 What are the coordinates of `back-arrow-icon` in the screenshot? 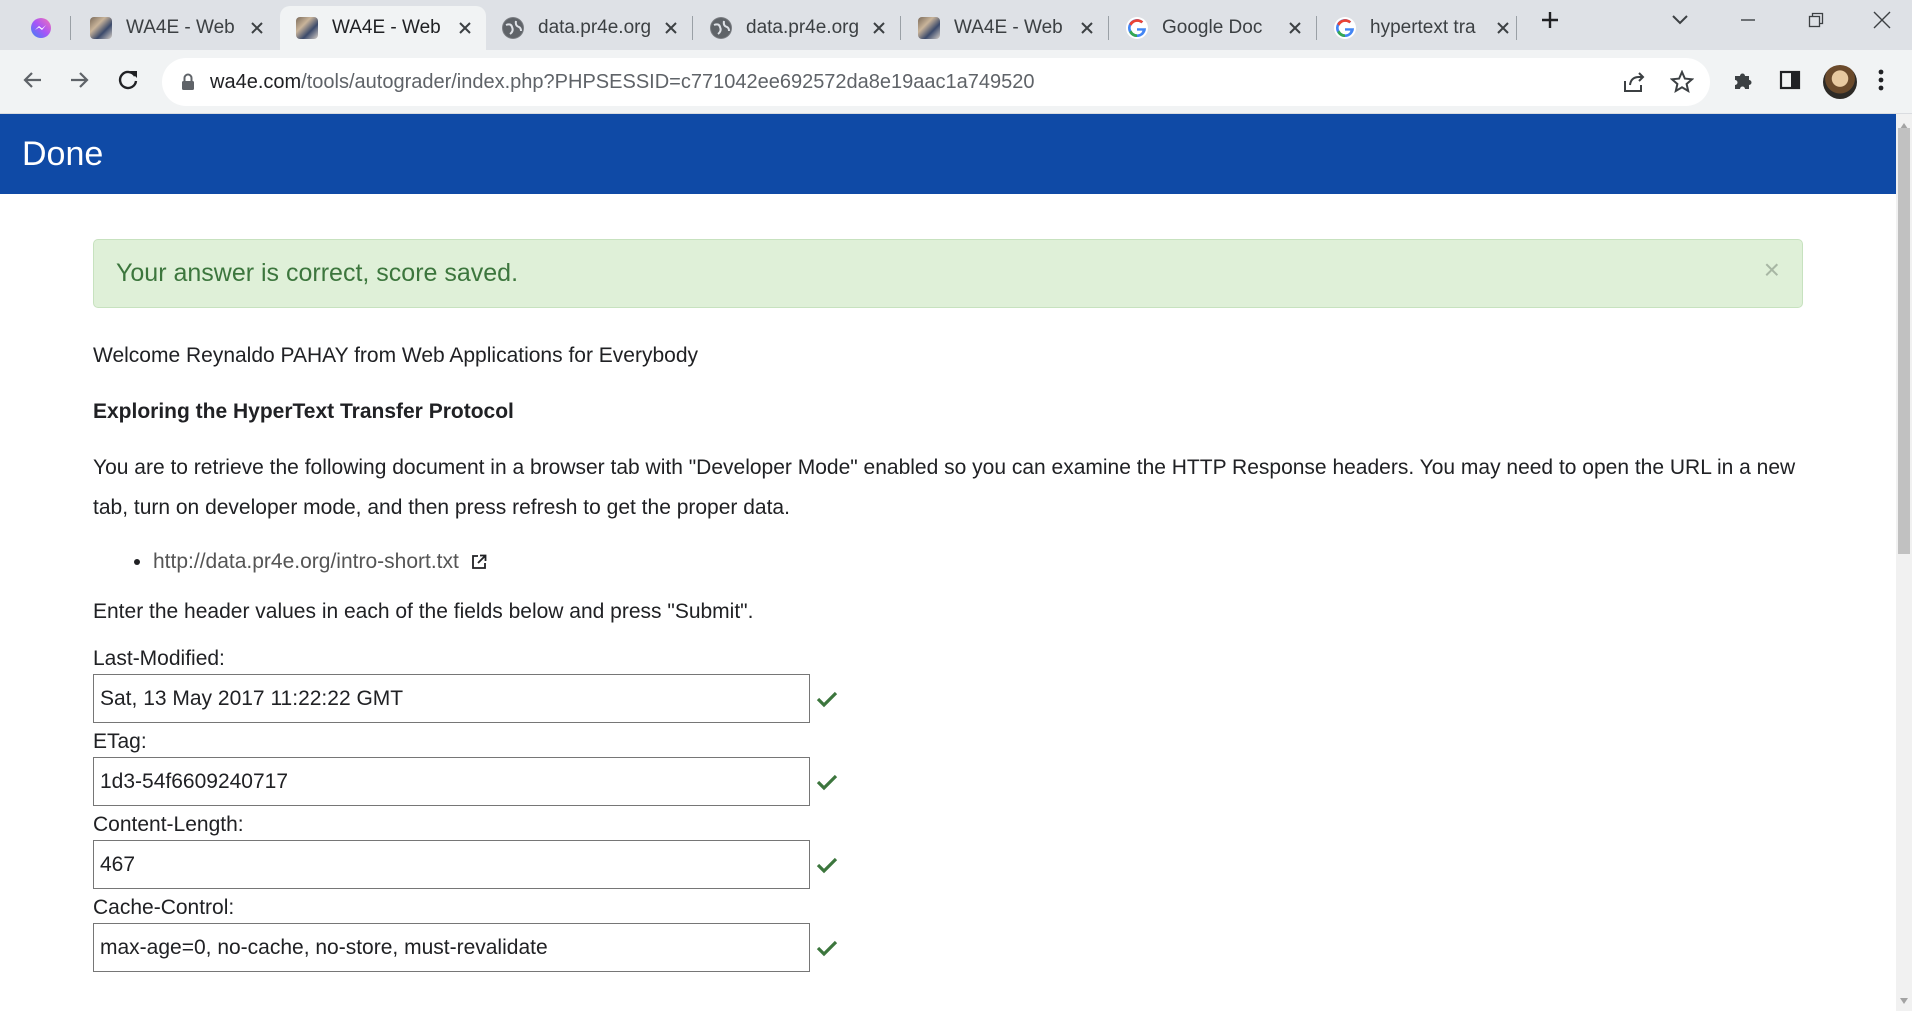 It's located at (32, 82).